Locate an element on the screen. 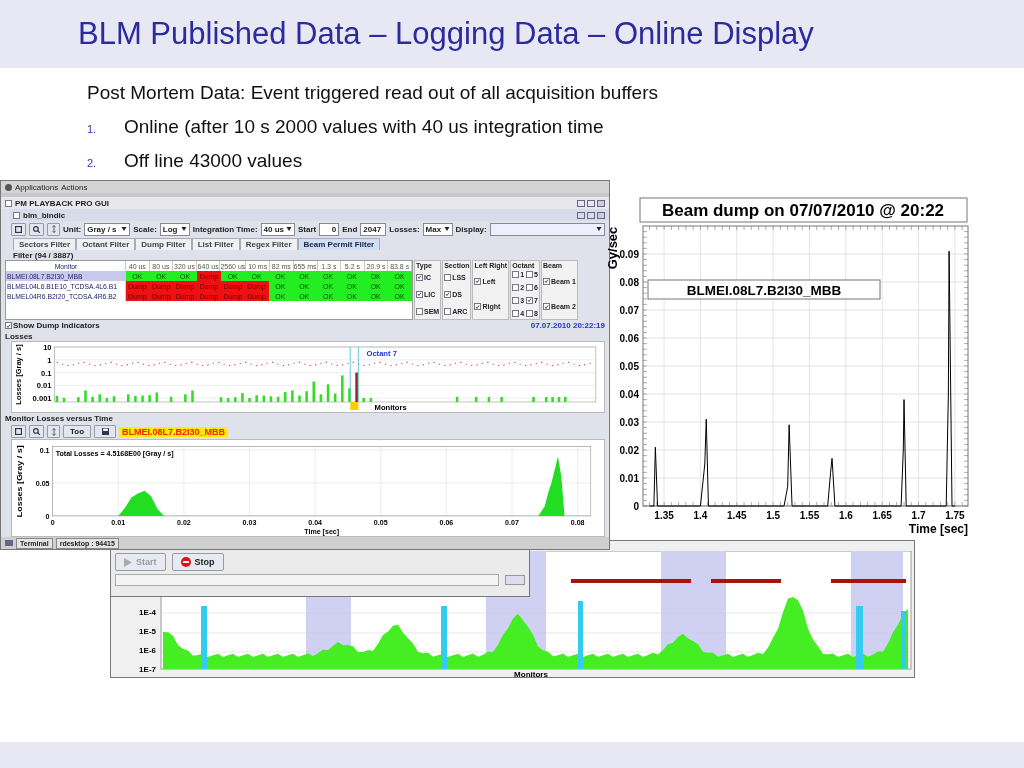 This screenshot has height=768, width=1024. vertical-arrow-icon is located at coordinates (53, 229).